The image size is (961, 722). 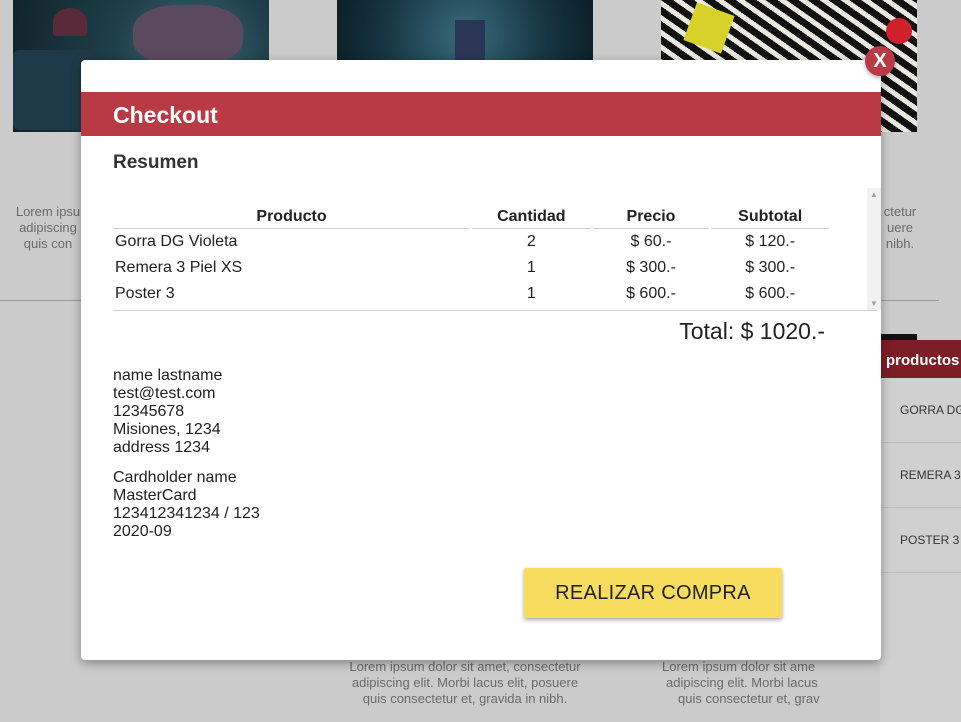 What do you see at coordinates (770, 217) in the screenshot?
I see `column-header-subtotal: Subtotal` at bounding box center [770, 217].